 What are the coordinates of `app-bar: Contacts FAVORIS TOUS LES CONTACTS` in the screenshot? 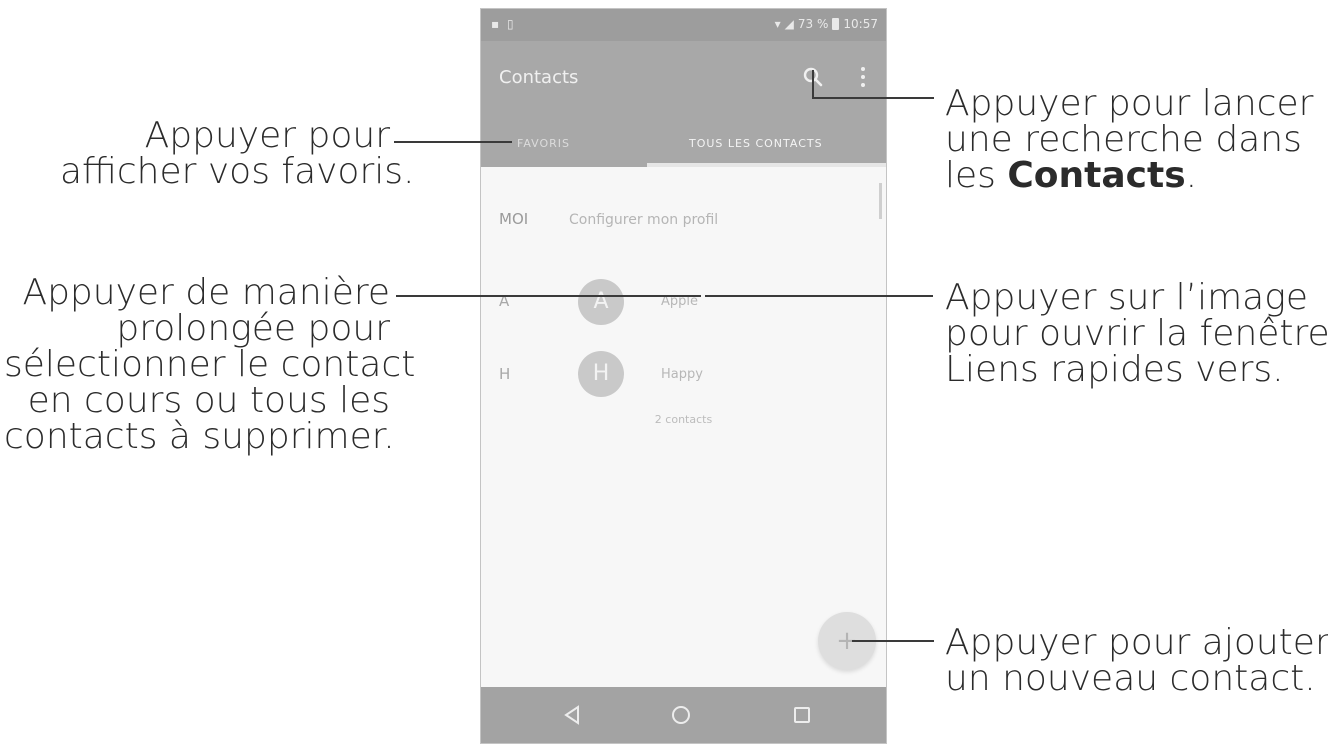 It's located at (683, 104).